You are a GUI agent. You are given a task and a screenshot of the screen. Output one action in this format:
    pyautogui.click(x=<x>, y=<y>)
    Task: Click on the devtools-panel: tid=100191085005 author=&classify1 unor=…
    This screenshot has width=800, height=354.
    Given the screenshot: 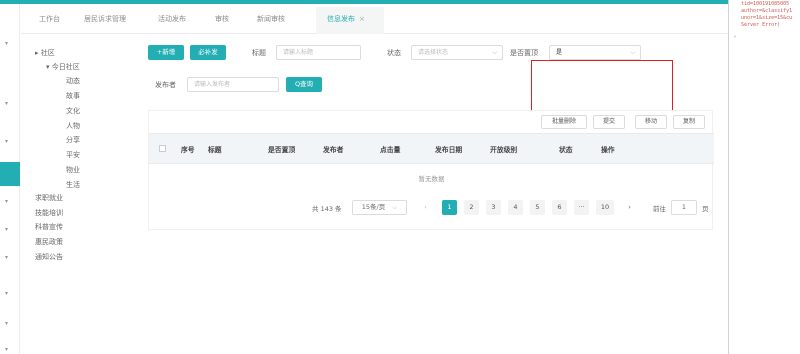 What is the action you would take?
    pyautogui.click(x=764, y=177)
    